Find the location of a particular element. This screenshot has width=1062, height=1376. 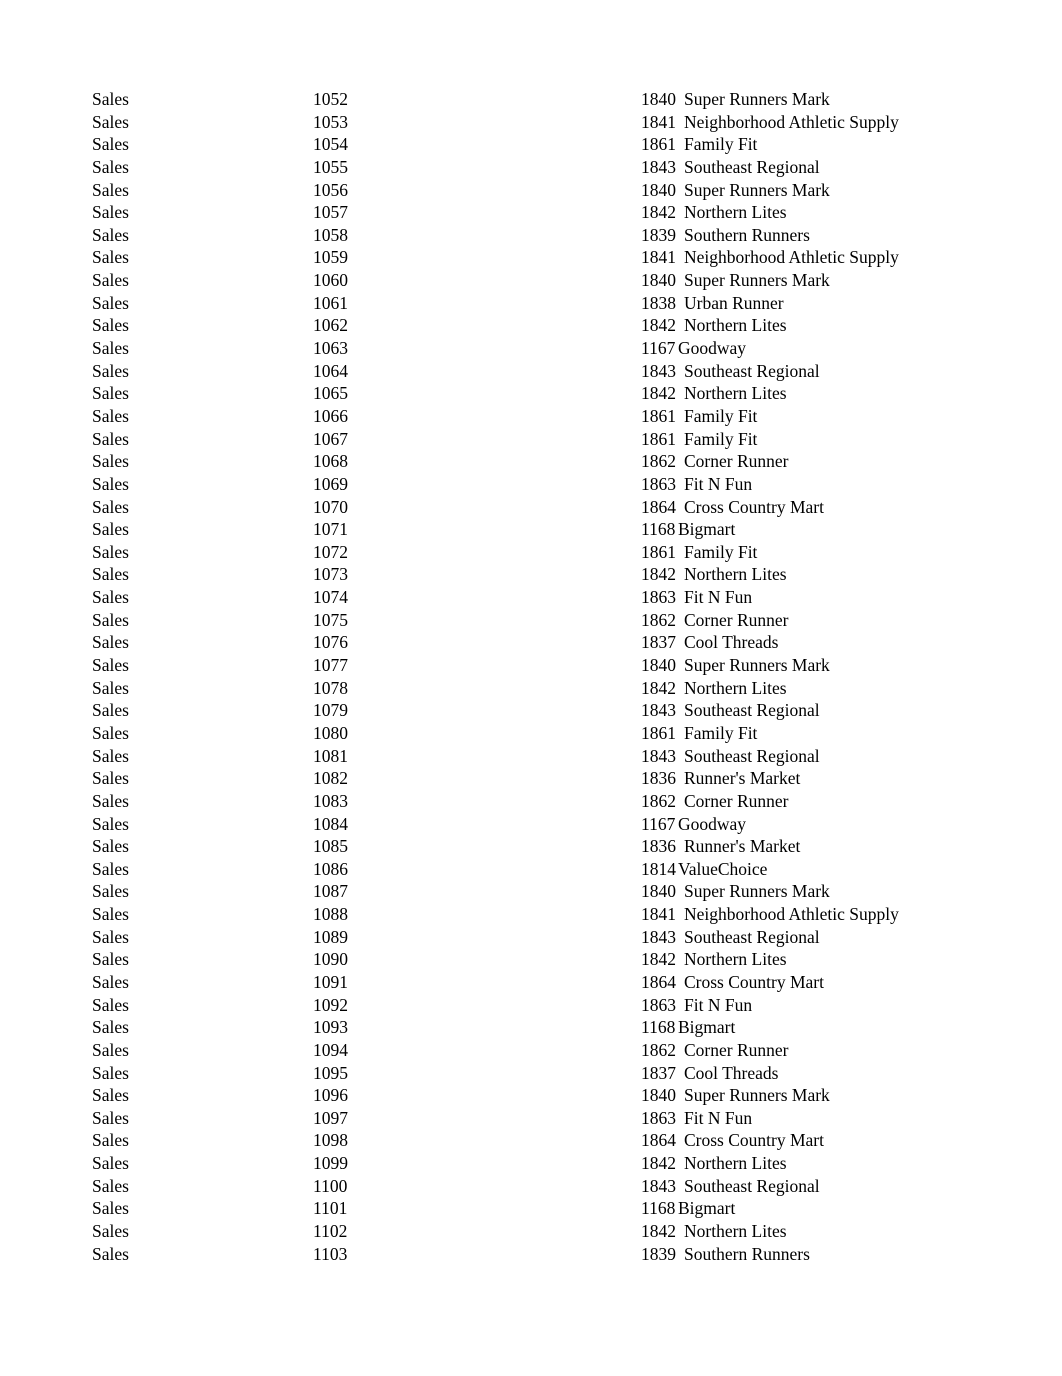

cell-order-id: 1069 is located at coordinates (330, 483).